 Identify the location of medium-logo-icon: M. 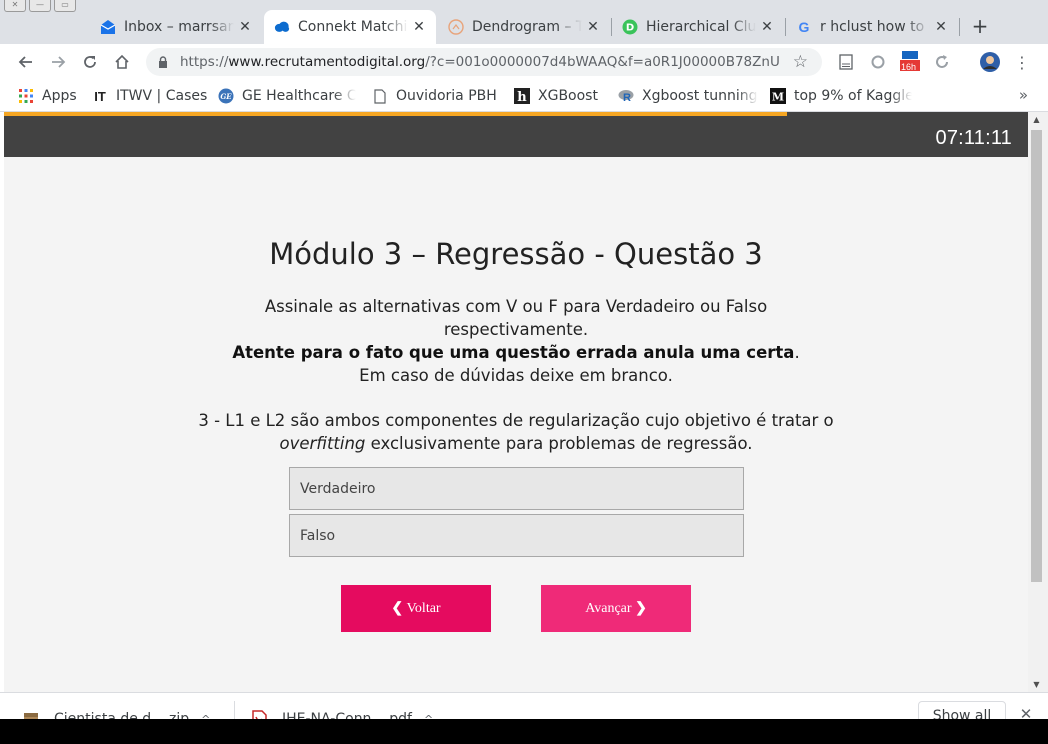
(778, 96).